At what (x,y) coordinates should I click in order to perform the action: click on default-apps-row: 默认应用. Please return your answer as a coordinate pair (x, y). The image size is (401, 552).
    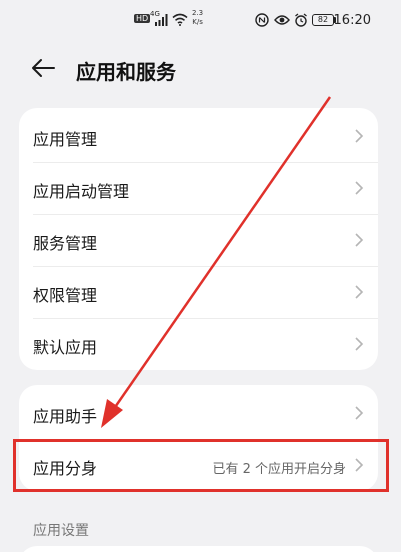
    Looking at the image, I should click on (198, 344).